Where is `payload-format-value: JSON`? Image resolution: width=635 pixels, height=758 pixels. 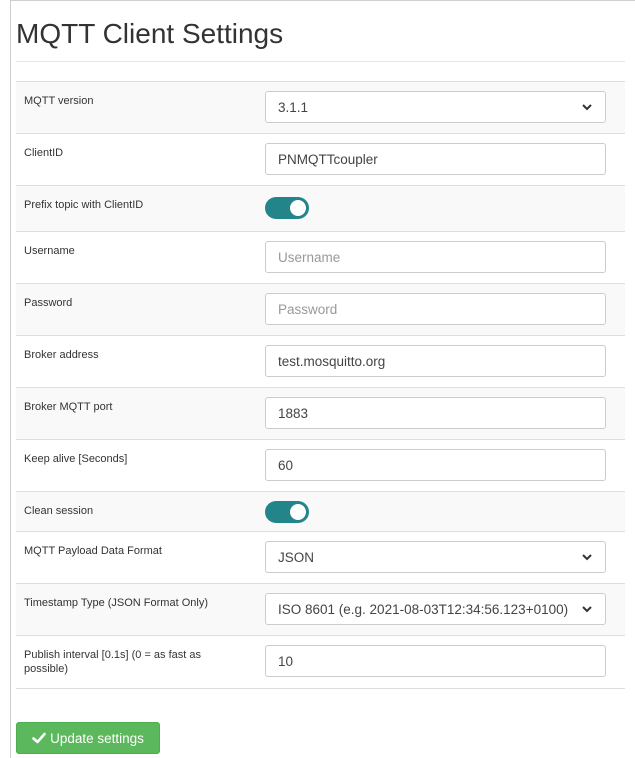
payload-format-value: JSON is located at coordinates (296, 557).